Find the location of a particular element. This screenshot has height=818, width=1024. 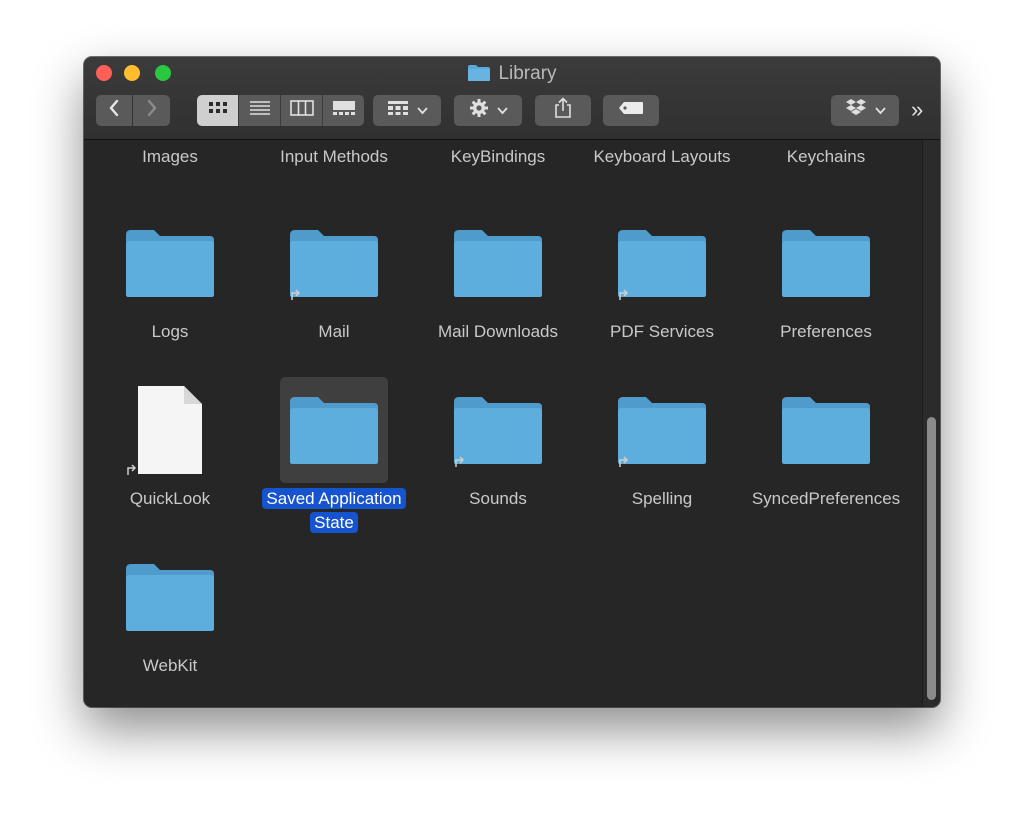

action-button is located at coordinates (488, 110).